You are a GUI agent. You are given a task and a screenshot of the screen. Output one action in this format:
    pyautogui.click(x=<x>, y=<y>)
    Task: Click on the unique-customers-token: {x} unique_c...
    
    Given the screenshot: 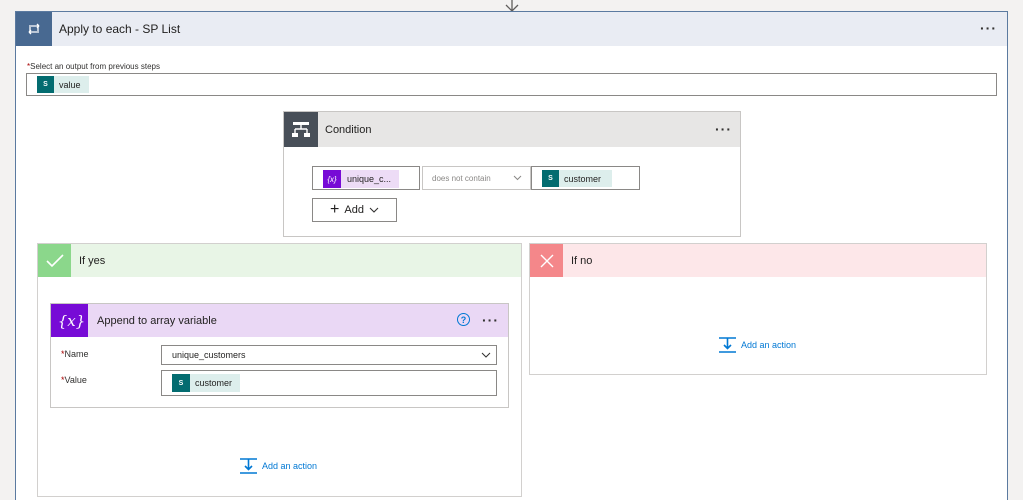 What is the action you would take?
    pyautogui.click(x=361, y=179)
    